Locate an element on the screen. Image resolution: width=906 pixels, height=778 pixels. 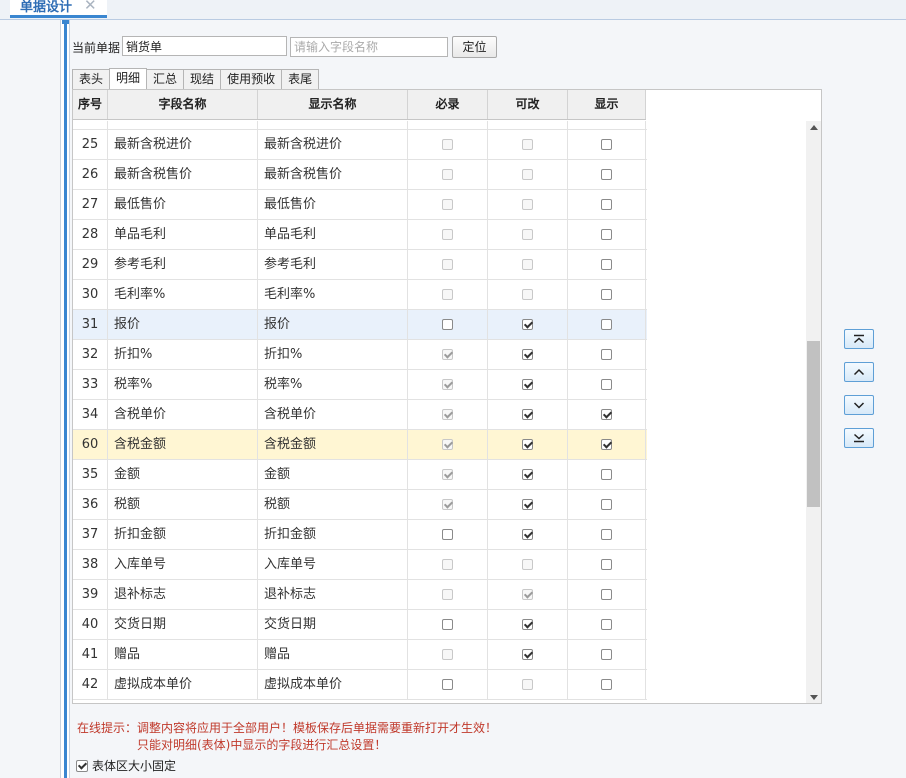
table-row: 35 金额 金额 is located at coordinates (360, 475).